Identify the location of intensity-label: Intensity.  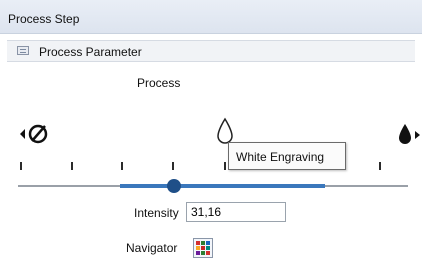
(156, 213).